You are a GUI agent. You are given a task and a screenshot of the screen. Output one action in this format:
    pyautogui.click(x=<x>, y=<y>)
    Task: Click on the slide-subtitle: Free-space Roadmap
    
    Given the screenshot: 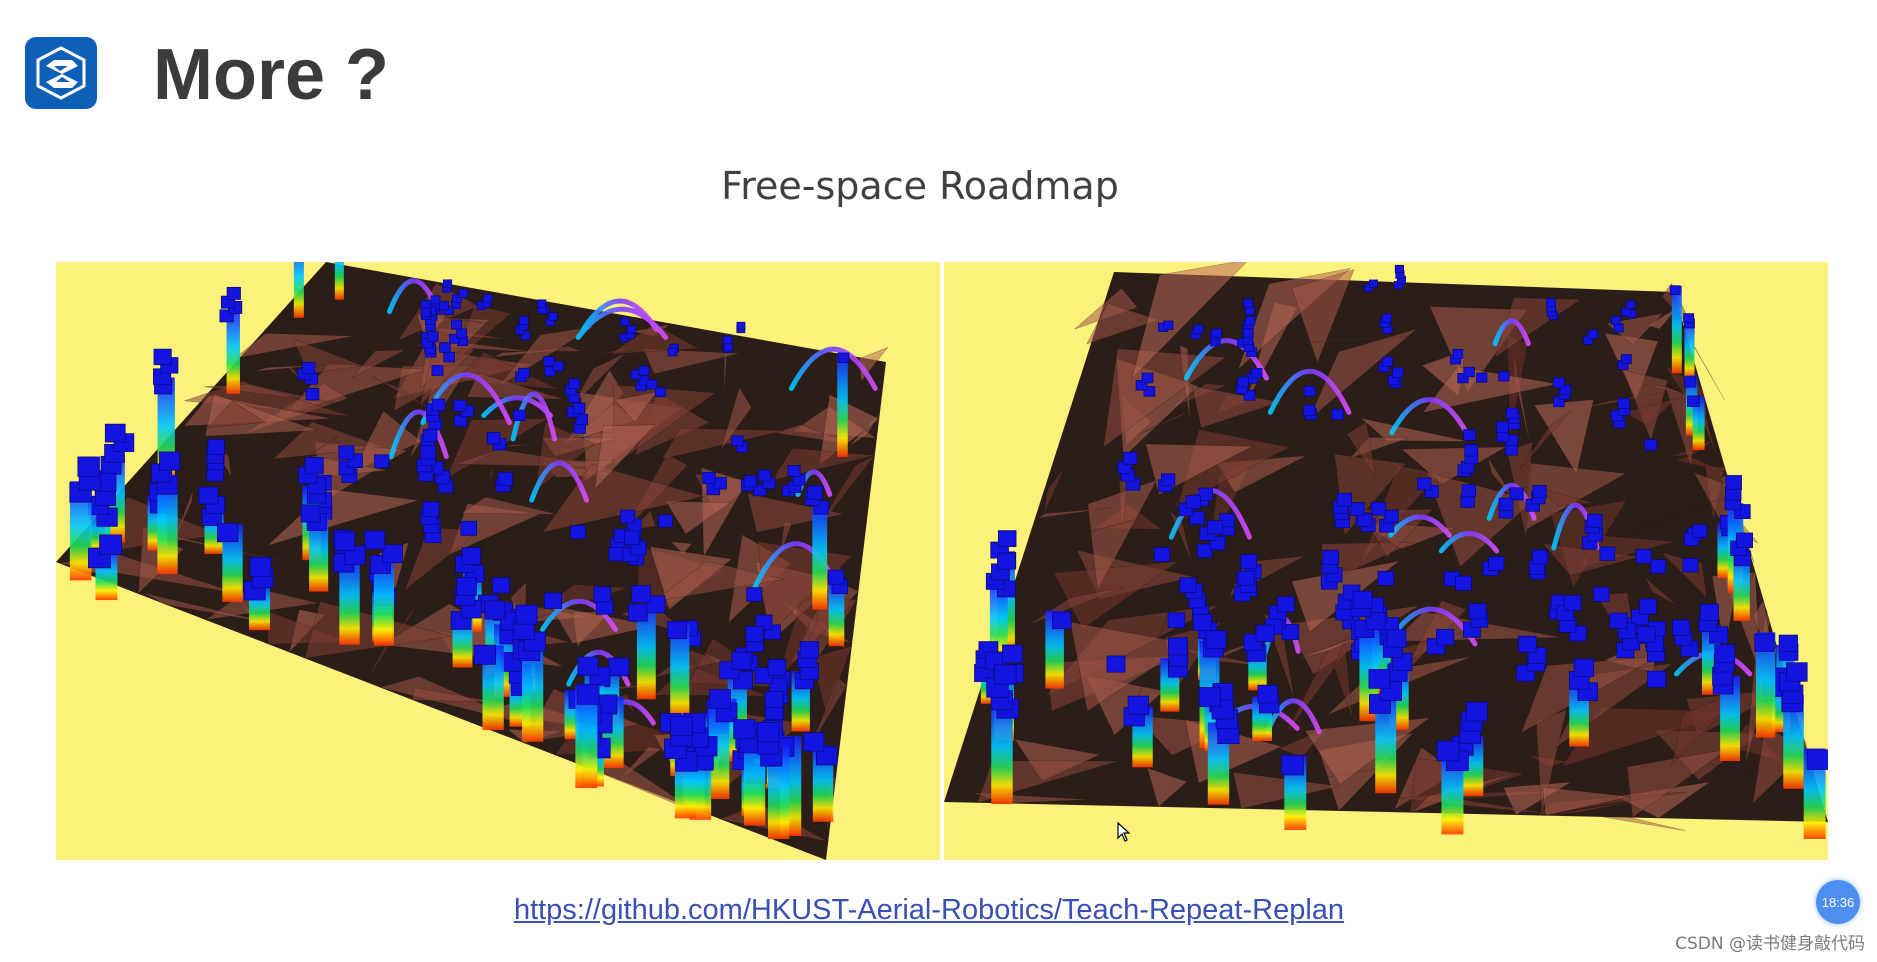 What is the action you would take?
    pyautogui.click(x=920, y=186)
    